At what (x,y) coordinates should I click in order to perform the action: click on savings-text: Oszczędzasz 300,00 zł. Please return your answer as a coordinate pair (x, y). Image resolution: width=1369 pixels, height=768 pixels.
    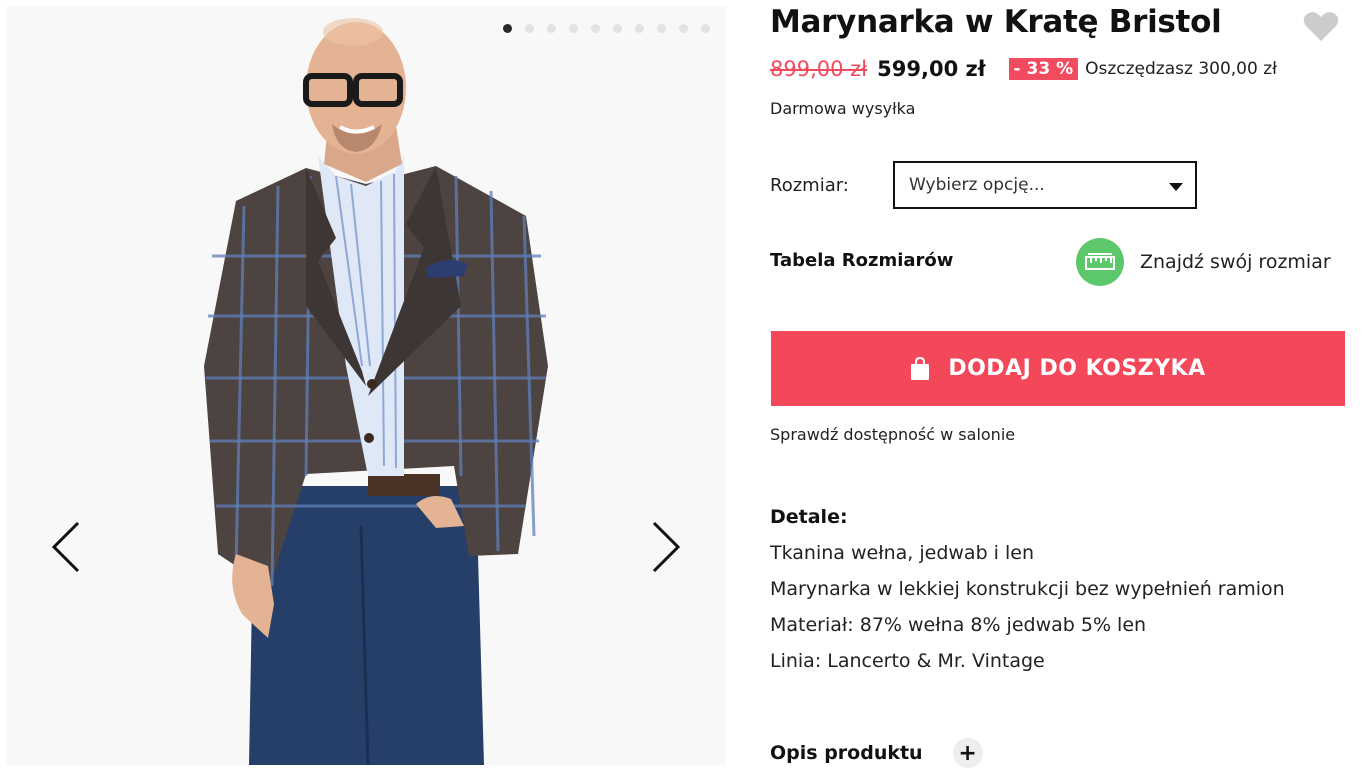
    Looking at the image, I should click on (1181, 69).